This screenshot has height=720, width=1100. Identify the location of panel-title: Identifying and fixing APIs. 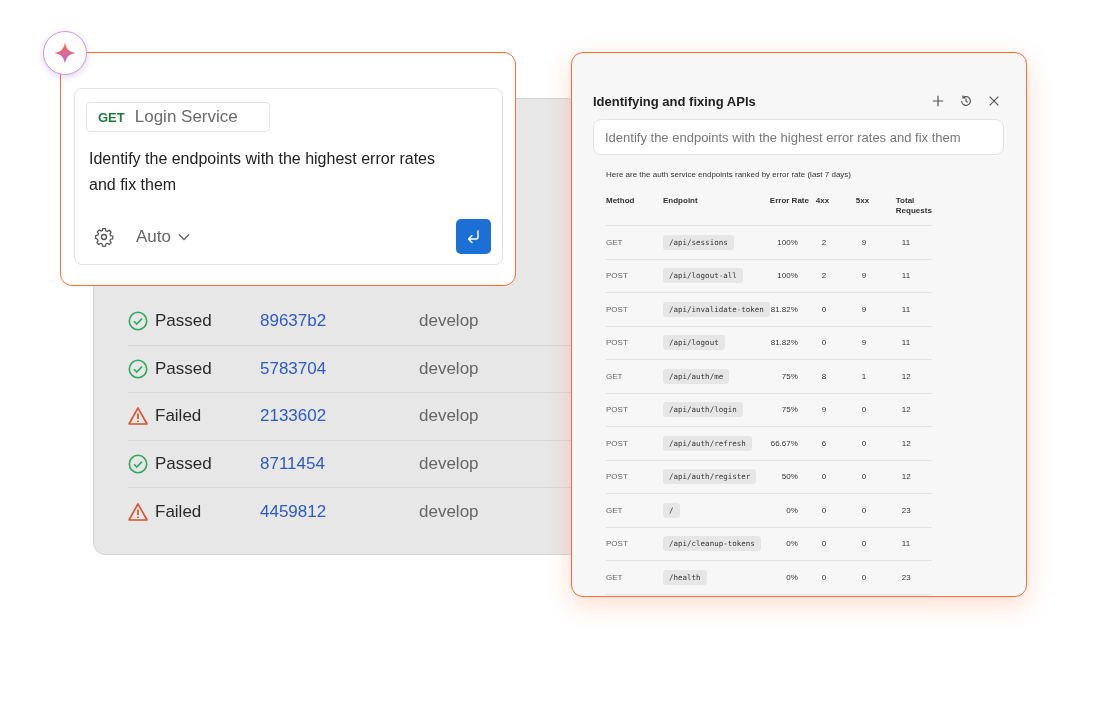
(674, 101).